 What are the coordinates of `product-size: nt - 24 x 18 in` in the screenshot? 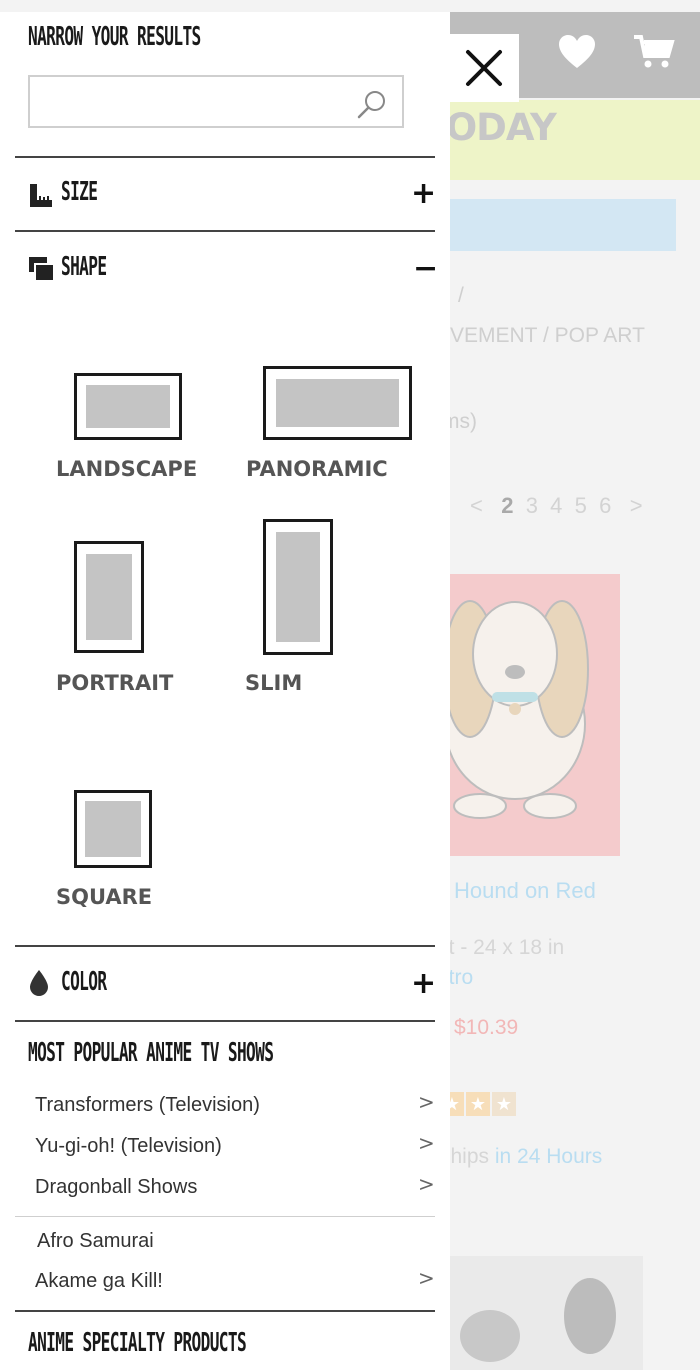 It's located at (501, 947).